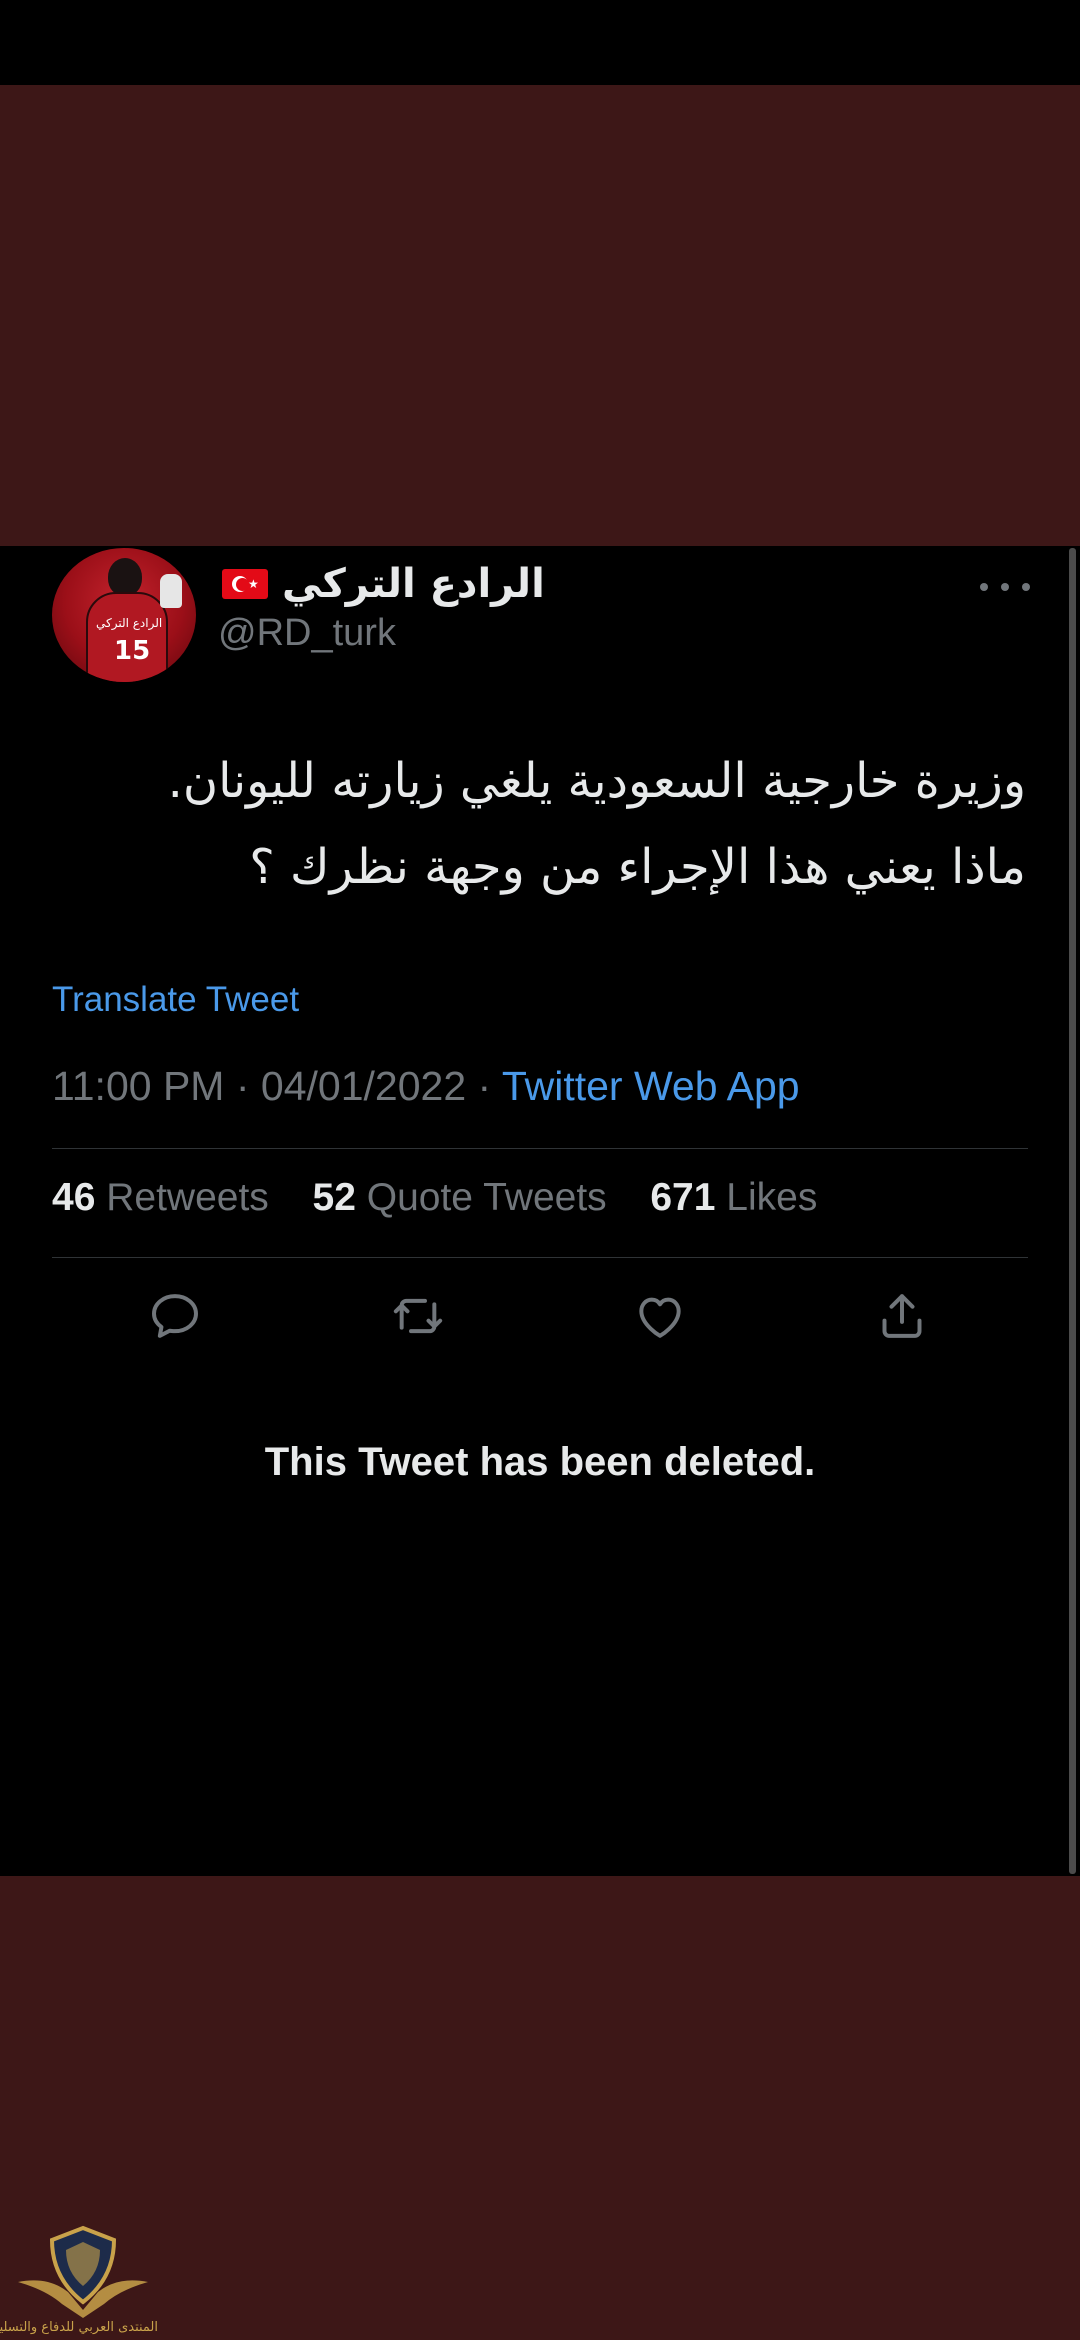  I want to click on avatar-jersey-number: 15, so click(132, 651).